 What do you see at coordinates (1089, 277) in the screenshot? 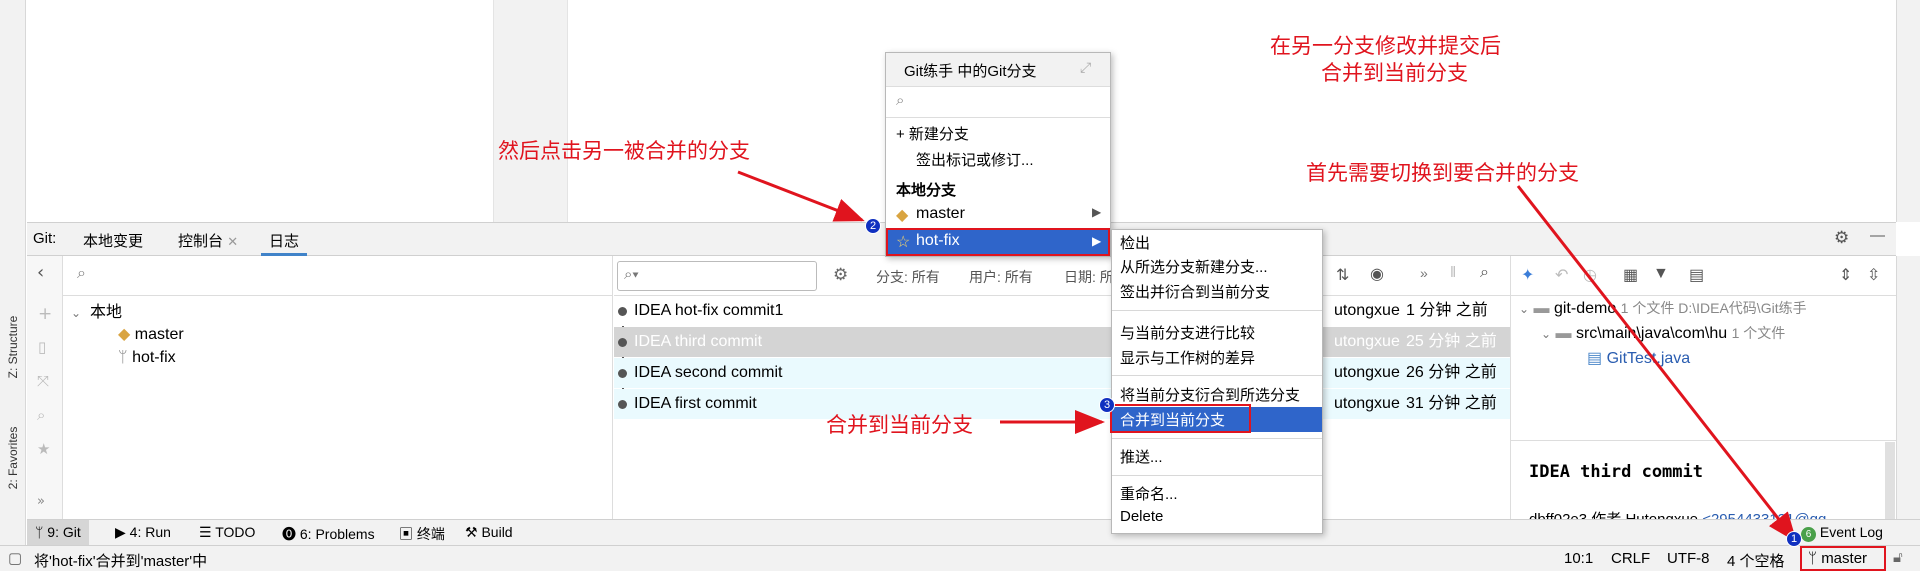
I see `filter-date: 日期: 所` at bounding box center [1089, 277].